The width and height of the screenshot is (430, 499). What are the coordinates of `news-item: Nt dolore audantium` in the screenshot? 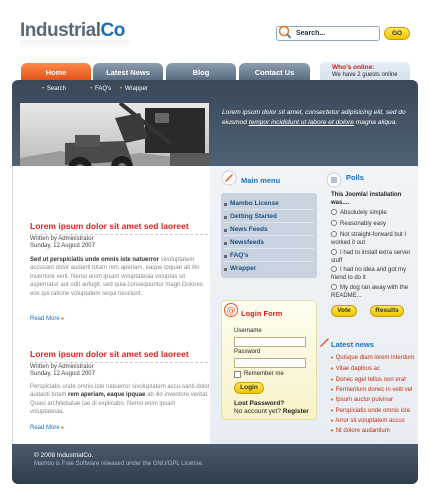 It's located at (360, 430).